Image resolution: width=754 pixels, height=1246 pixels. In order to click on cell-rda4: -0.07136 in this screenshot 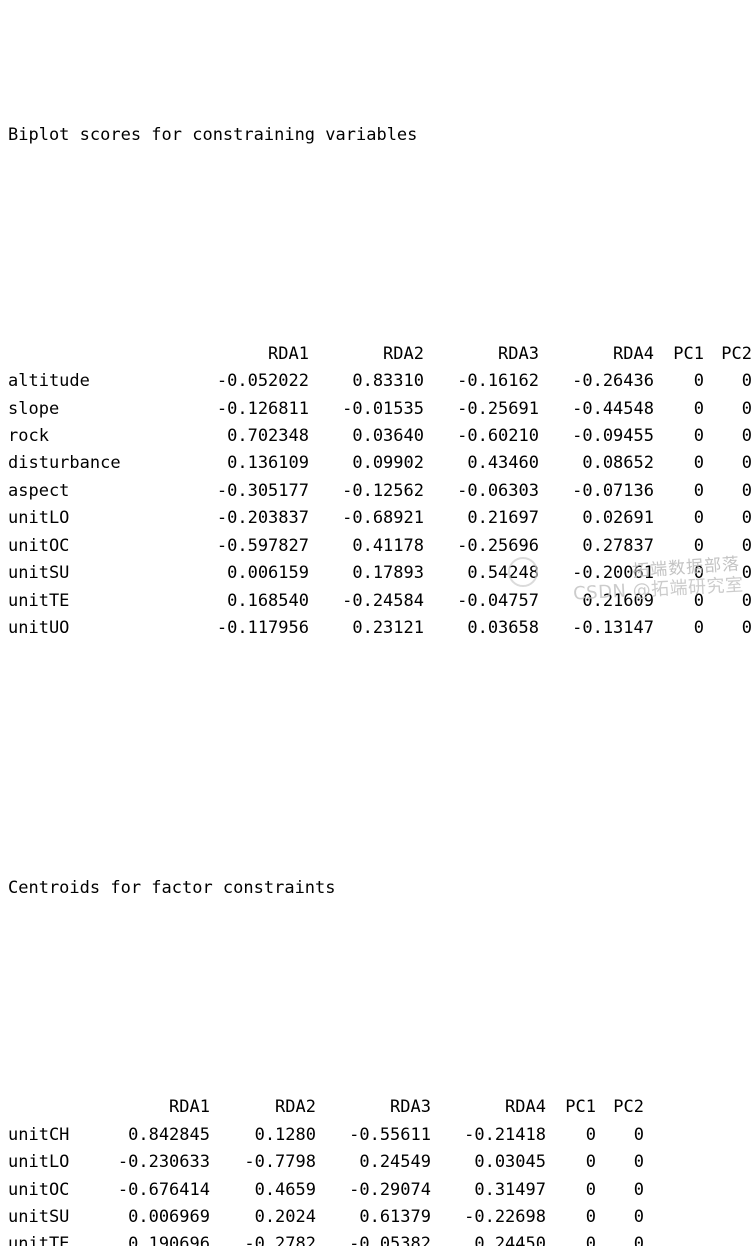, I will do `click(613, 490)`.